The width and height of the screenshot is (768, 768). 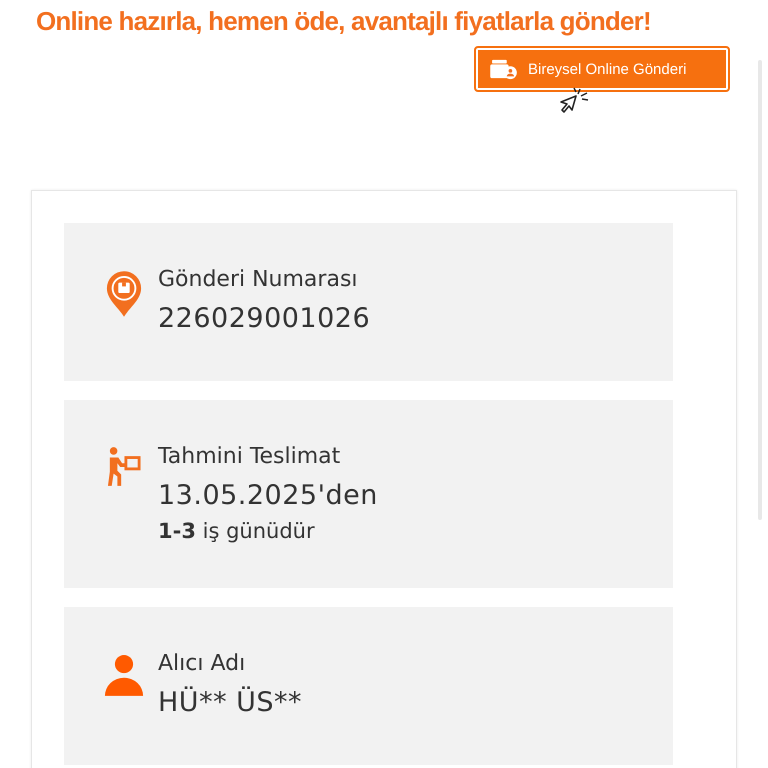 I want to click on field-value: HÜ** ÜS**, so click(x=230, y=702).